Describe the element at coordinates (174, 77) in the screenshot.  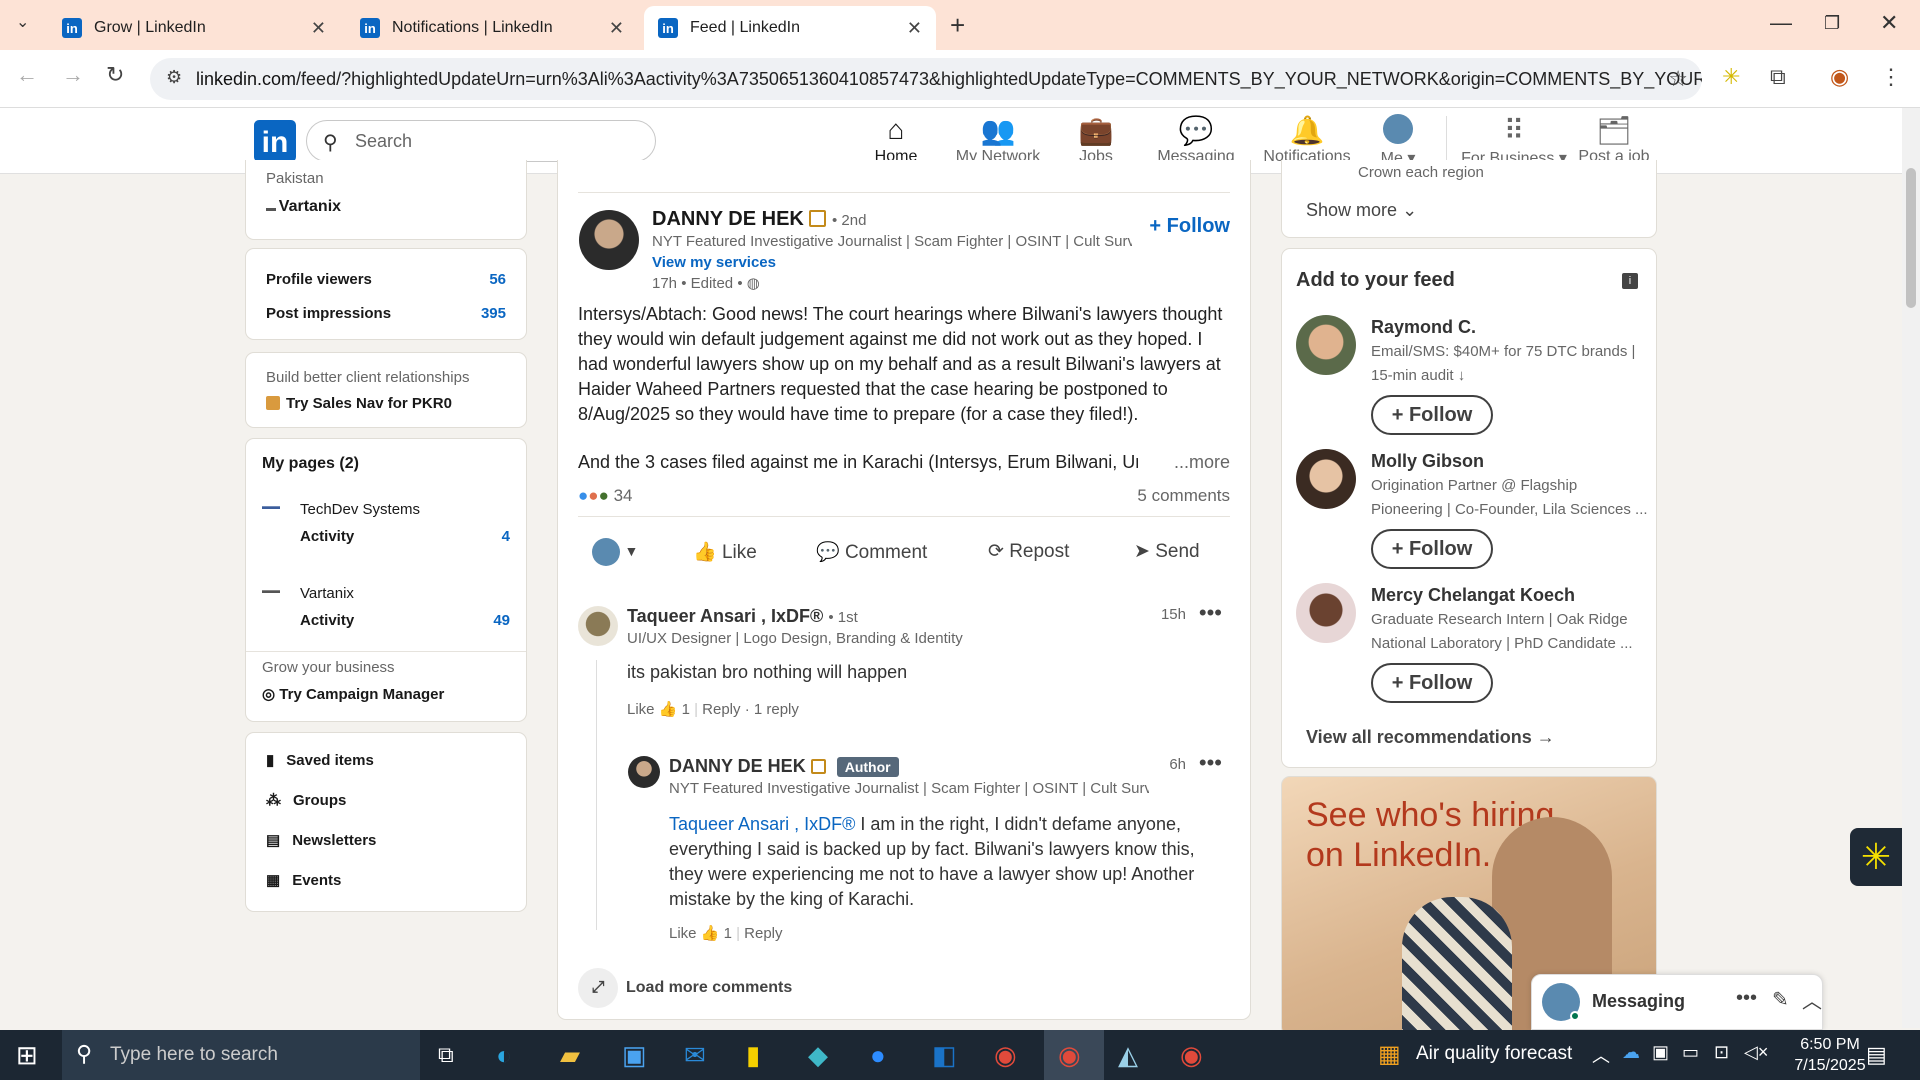
I see `site-info-icon: ⚙` at that location.